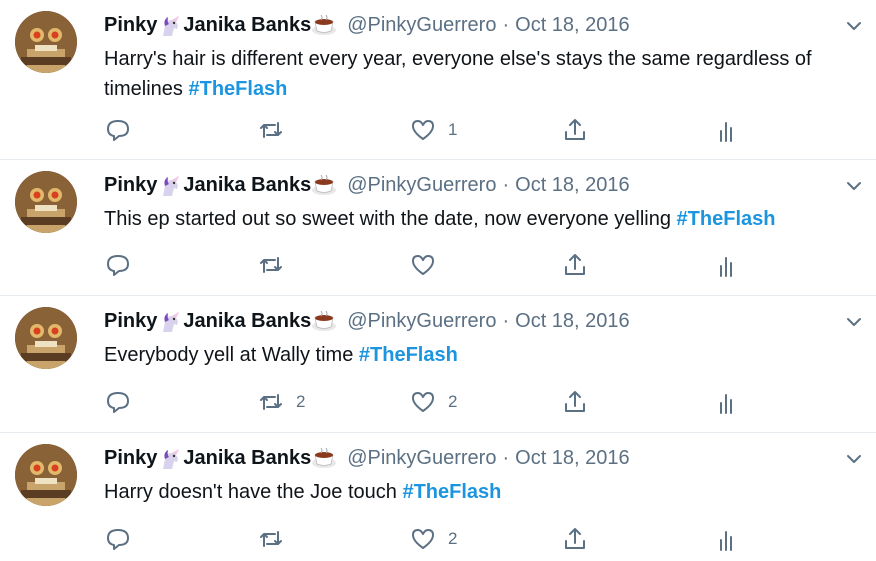 This screenshot has width=876, height=561. I want to click on tweet-body: Everybody yell at Wally time, so click(229, 355).